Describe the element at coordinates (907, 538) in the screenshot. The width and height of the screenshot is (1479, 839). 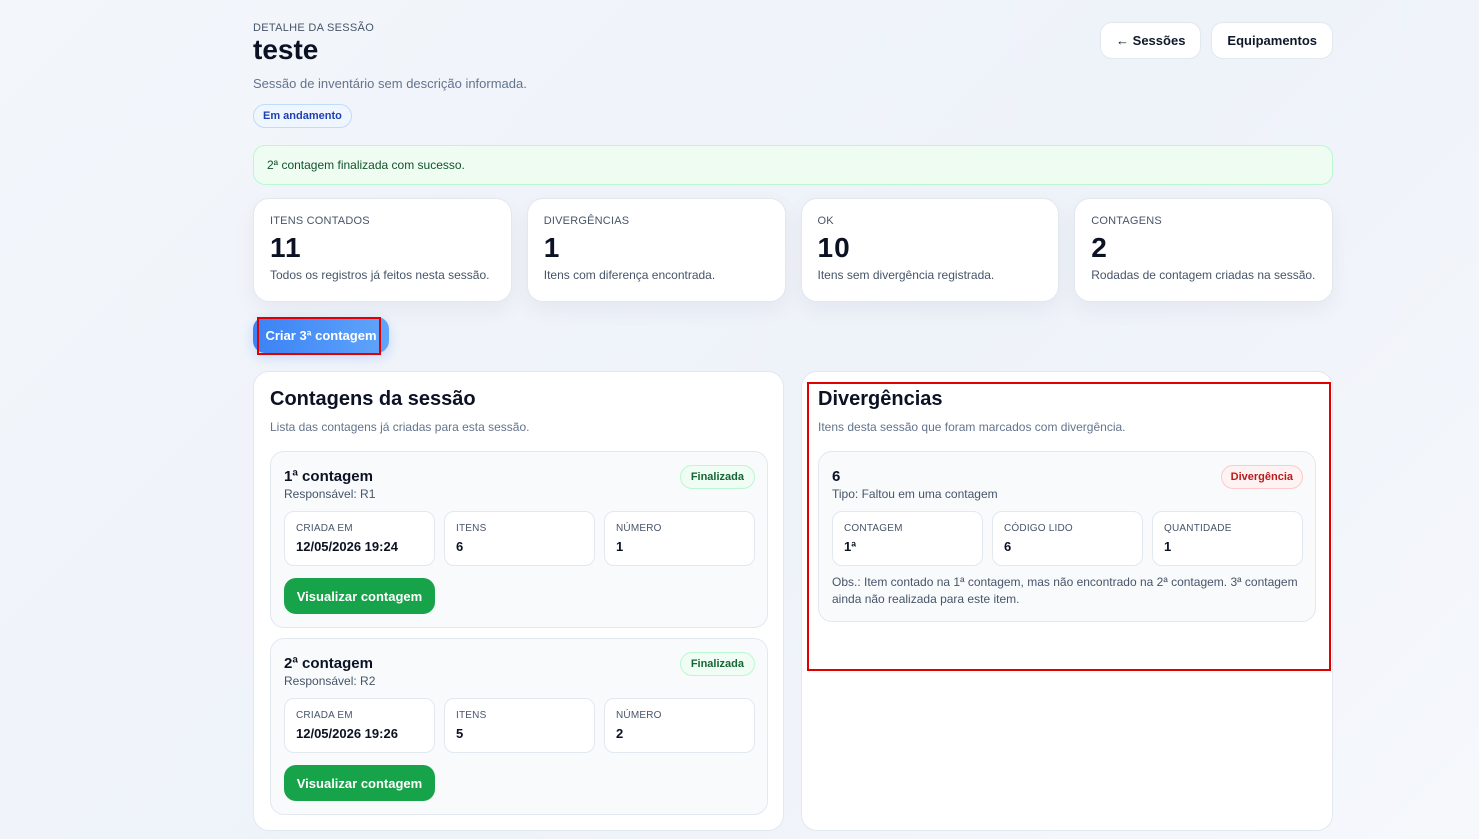
I see `count-box: CONTAGEM 1ª` at that location.